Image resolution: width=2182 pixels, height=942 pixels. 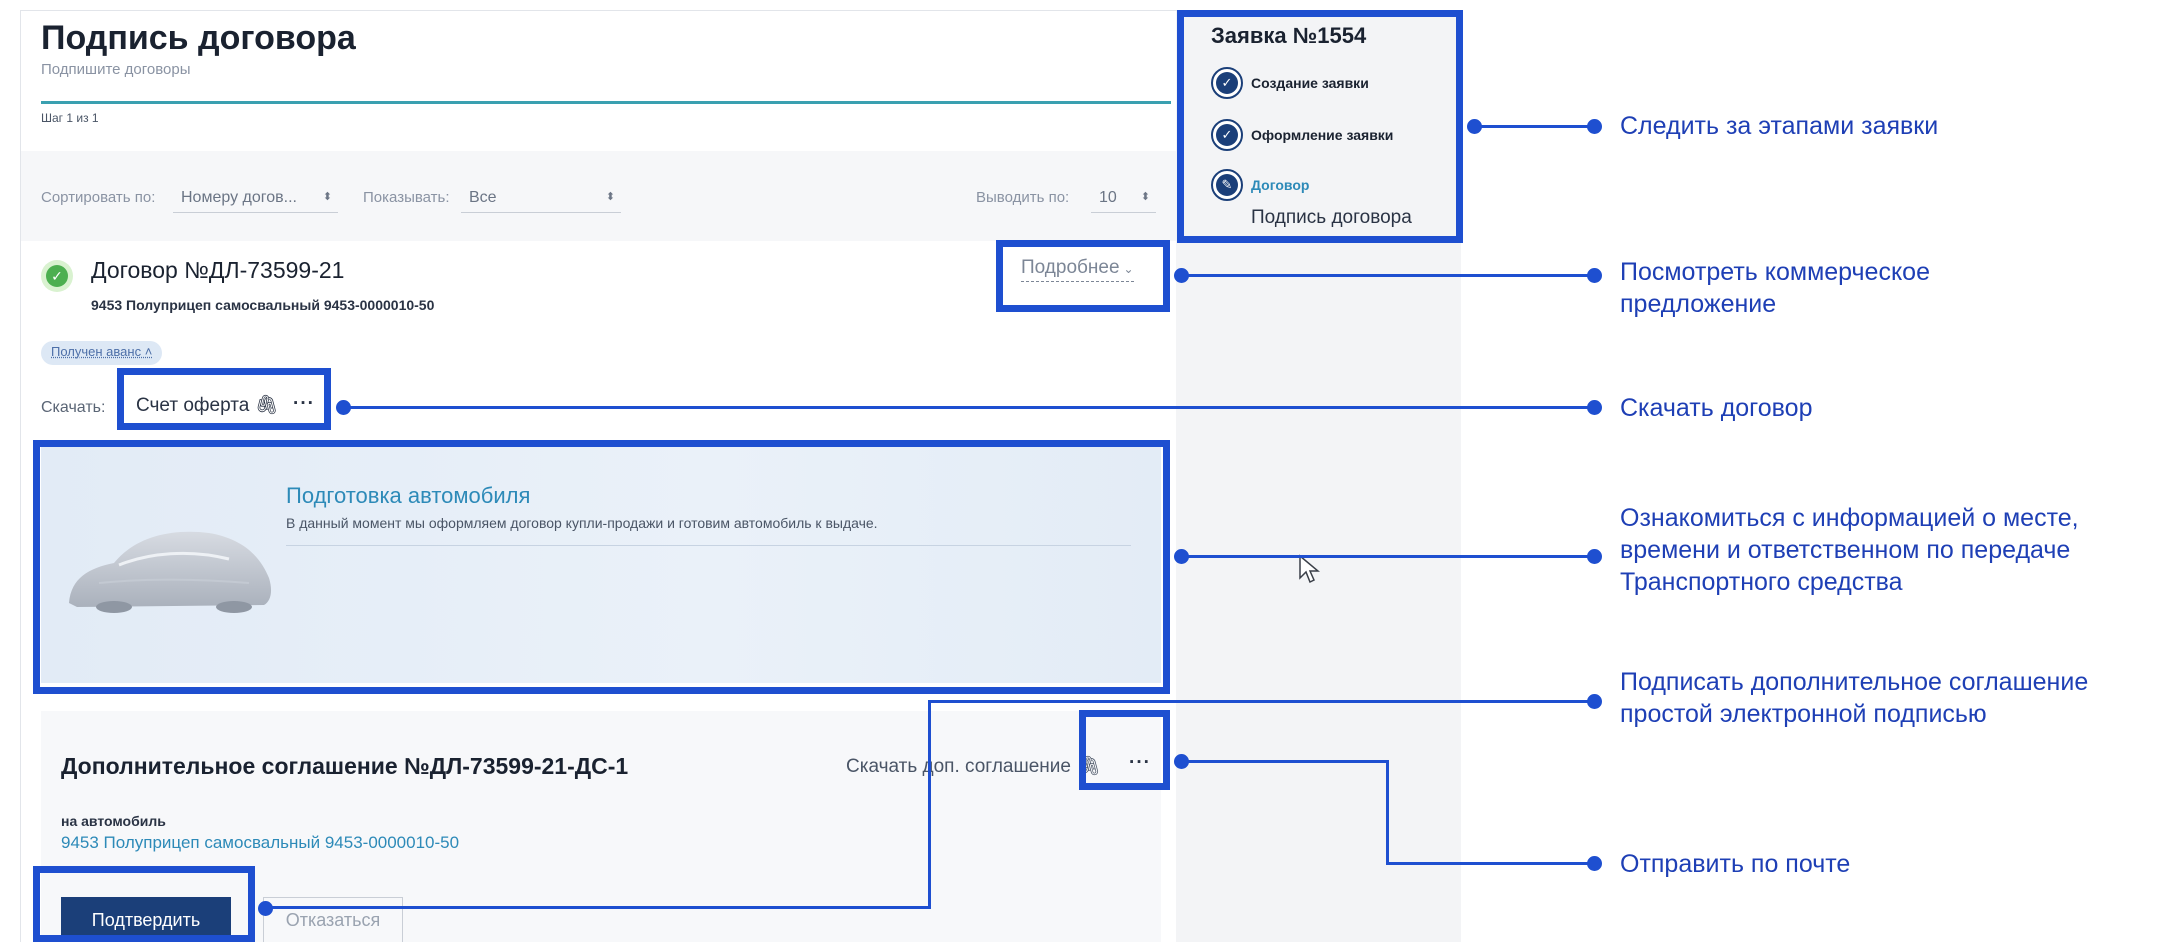 I want to click on supplement-for-label: на автомобиль, so click(x=113, y=821).